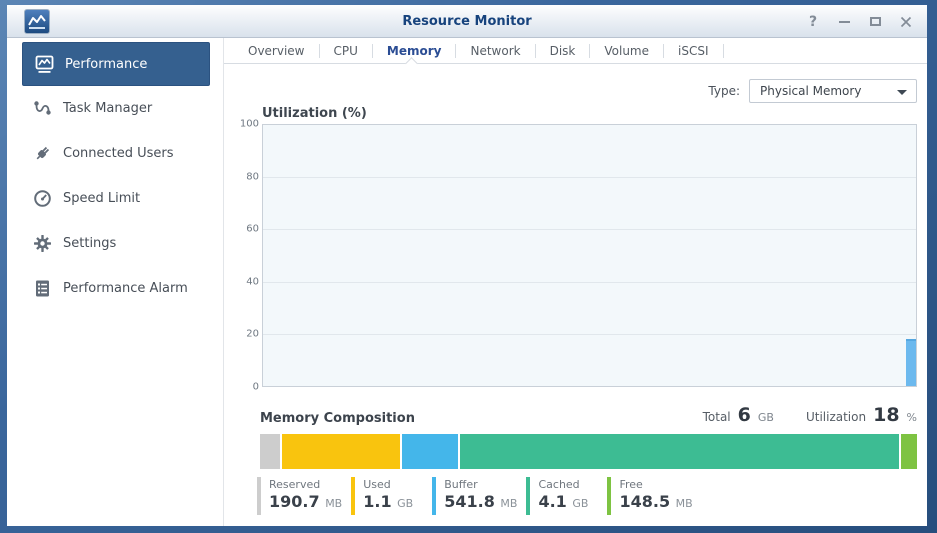  What do you see at coordinates (314, 113) in the screenshot?
I see `chart-title: Utilization (%)` at bounding box center [314, 113].